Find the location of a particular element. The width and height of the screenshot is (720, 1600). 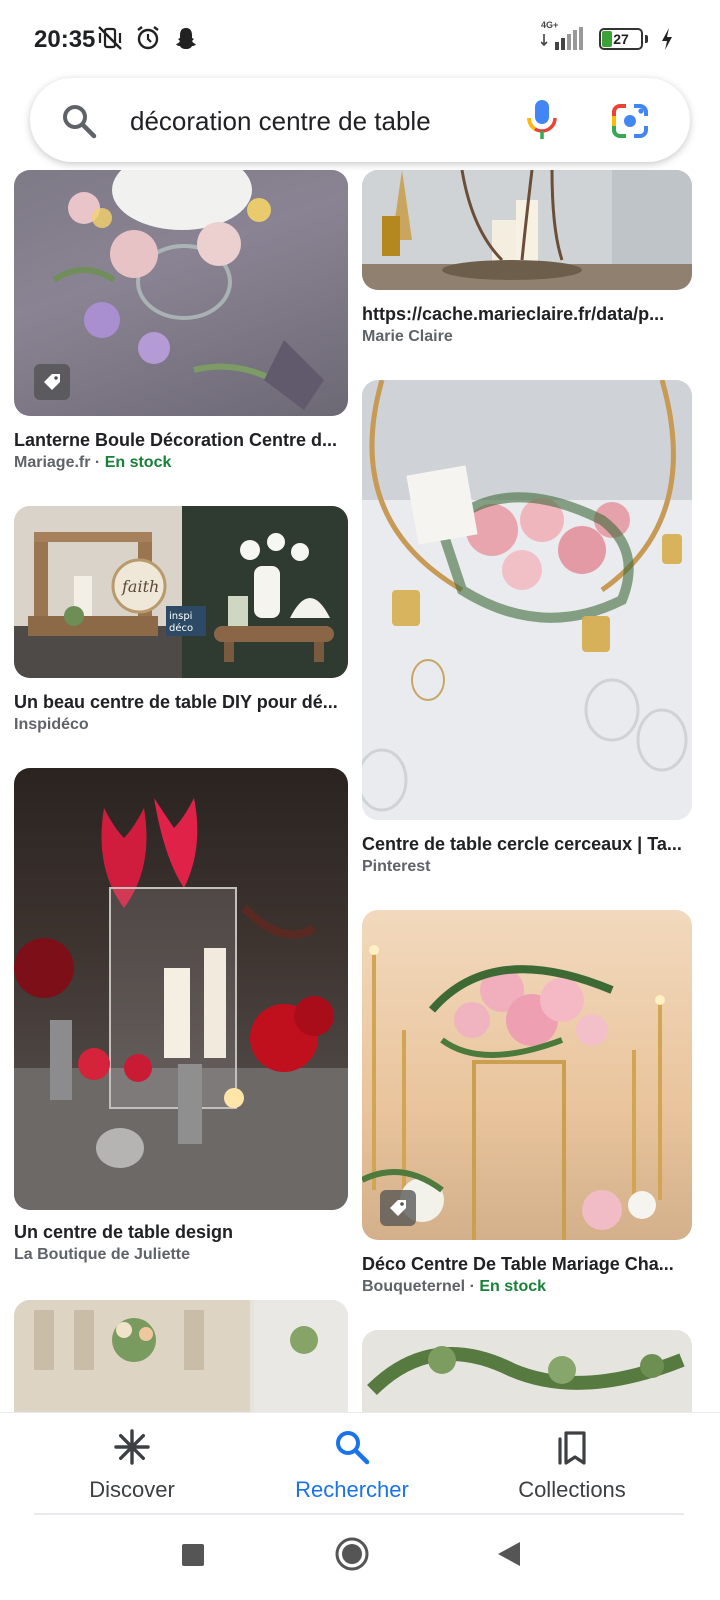

result-title: Un centre de table design is located at coordinates (183, 1232).